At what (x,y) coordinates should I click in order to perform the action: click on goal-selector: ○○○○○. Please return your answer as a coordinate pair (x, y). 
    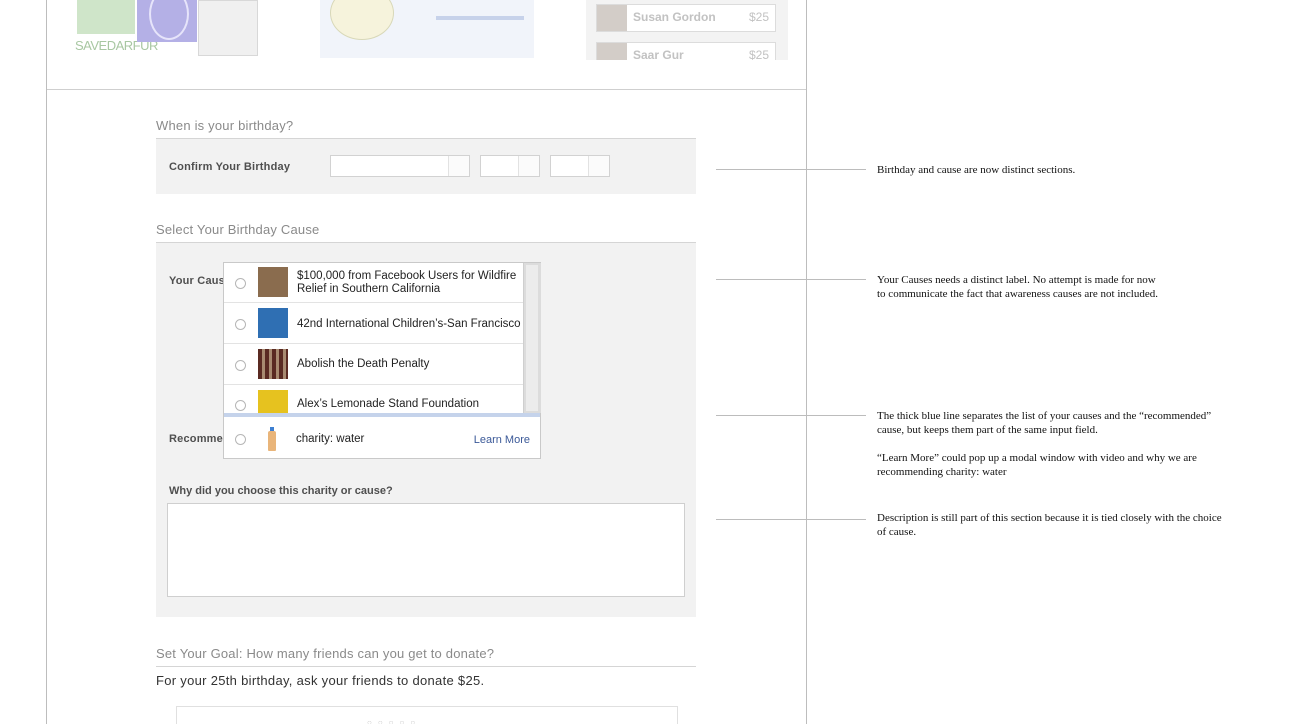
    Looking at the image, I should click on (427, 715).